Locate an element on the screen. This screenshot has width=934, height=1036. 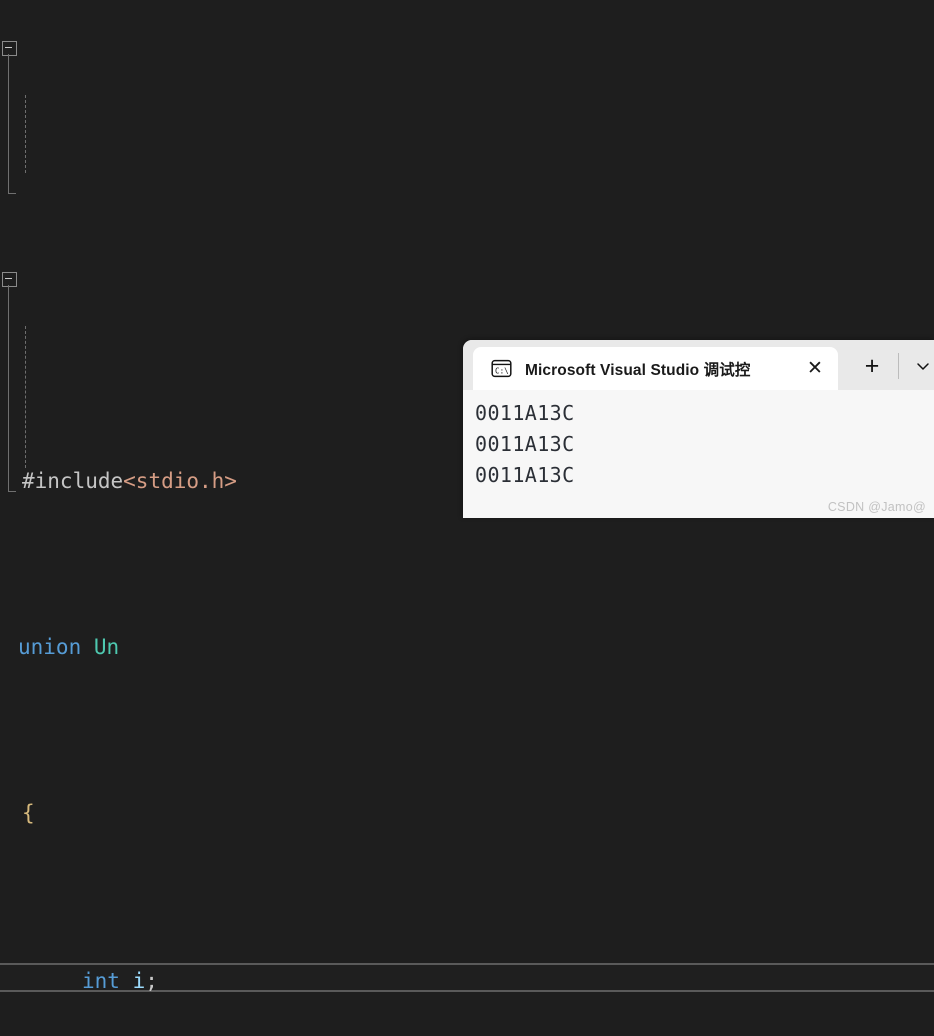
close-icon: ✕ is located at coordinates (815, 369).